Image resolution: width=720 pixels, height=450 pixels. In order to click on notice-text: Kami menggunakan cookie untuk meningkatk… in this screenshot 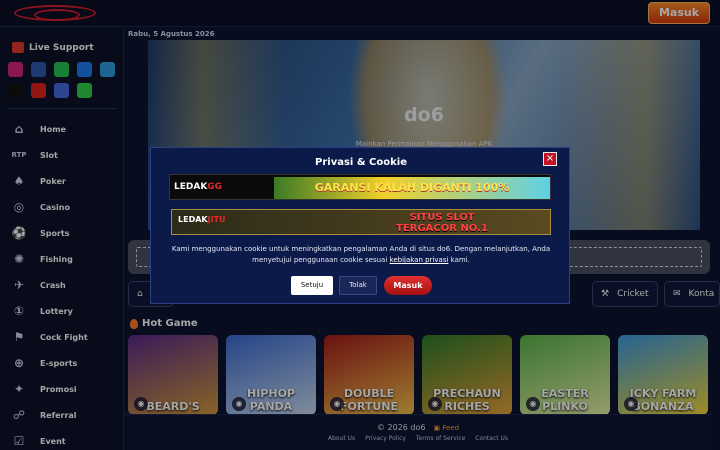, I will do `click(361, 254)`.